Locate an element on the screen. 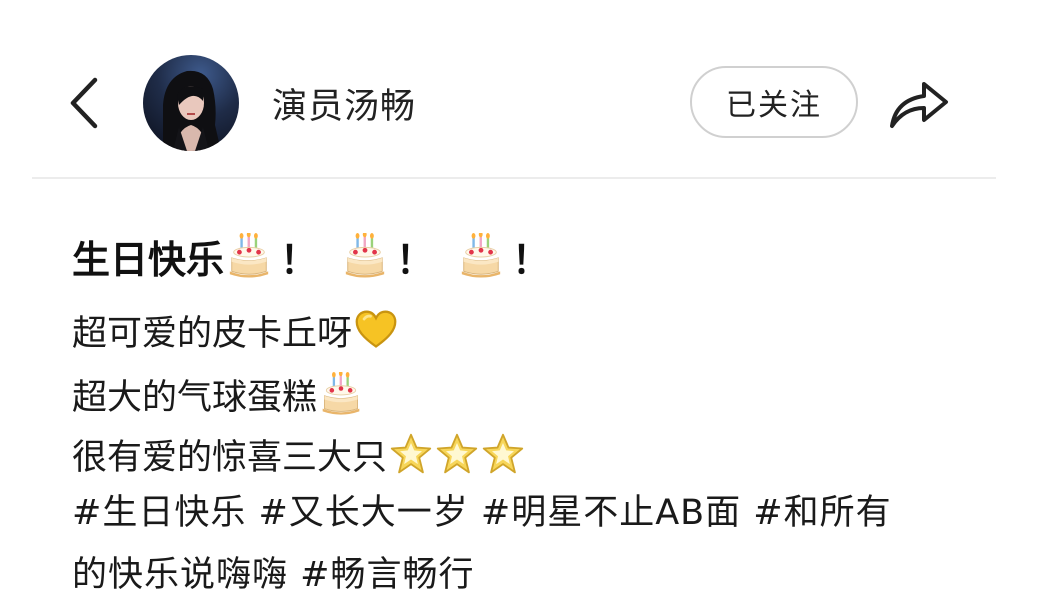 This screenshot has width=1037, height=597. hashtag-line: #生日快乐 #又长大一岁 #明星不止AB面 #和所有 is located at coordinates (482, 509).